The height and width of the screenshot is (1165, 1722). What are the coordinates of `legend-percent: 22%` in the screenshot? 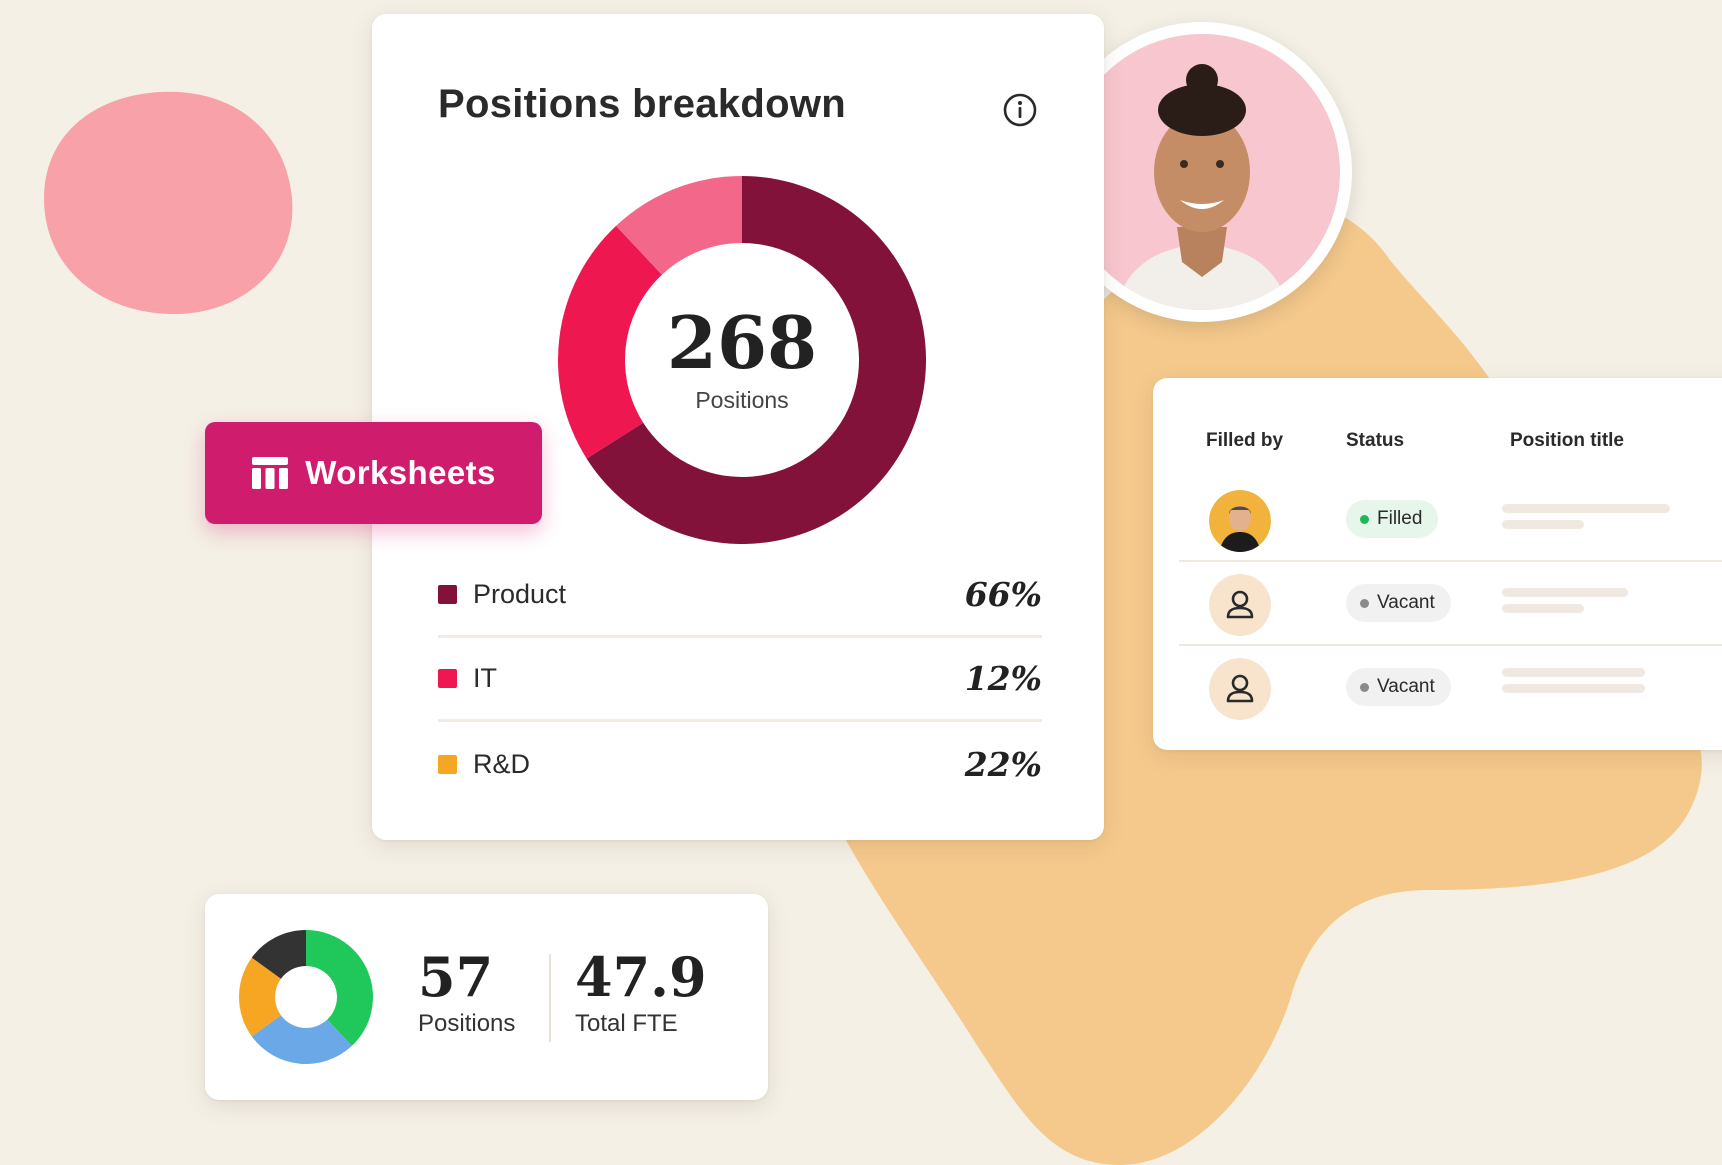 It's located at (1003, 764).